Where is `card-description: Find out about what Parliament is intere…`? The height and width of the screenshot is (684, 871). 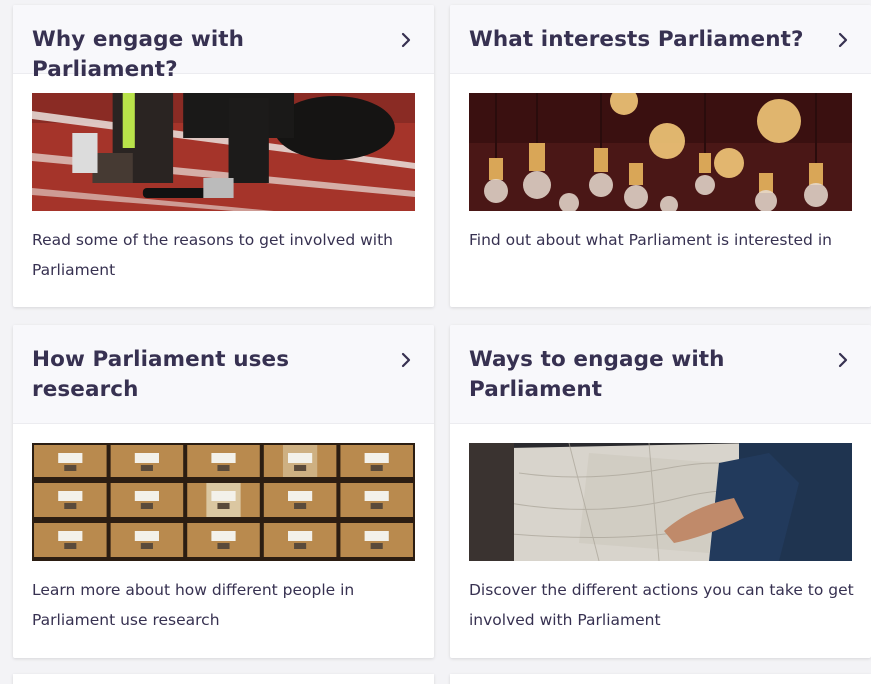 card-description: Find out about what Parliament is intere… is located at coordinates (650, 240).